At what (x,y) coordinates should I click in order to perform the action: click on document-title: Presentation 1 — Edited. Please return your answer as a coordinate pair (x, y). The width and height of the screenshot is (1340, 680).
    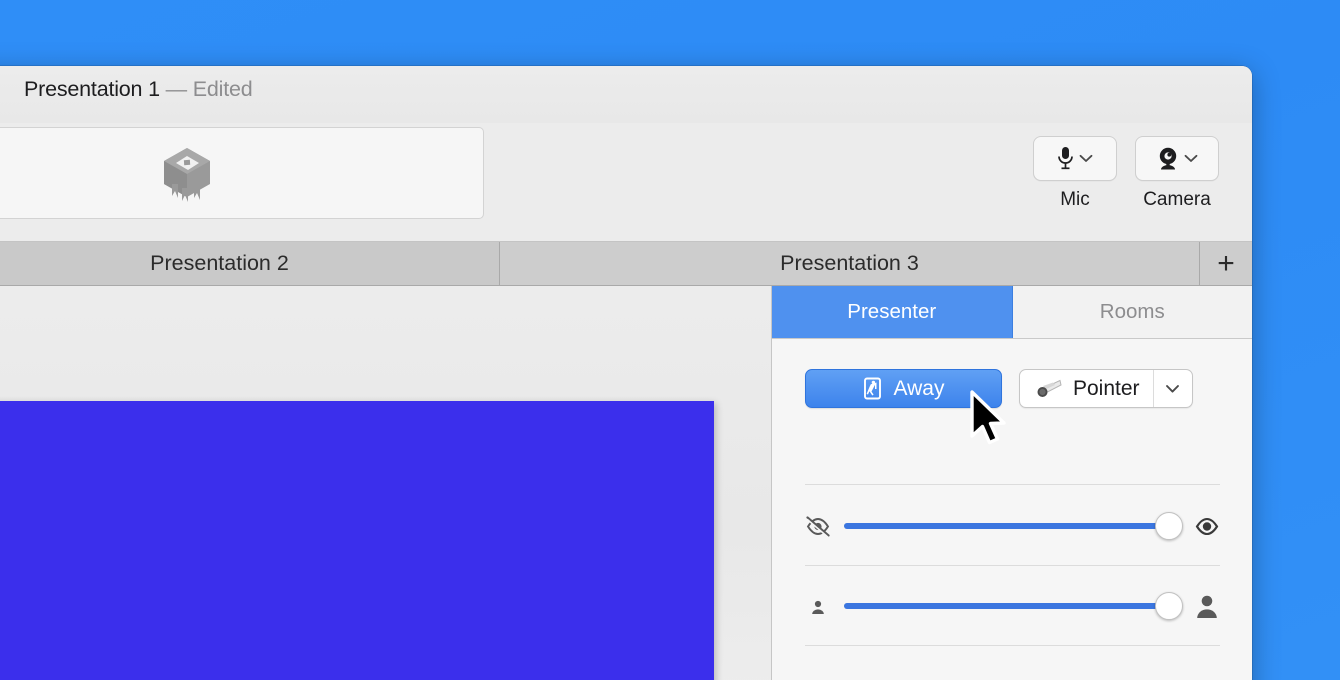
    Looking at the image, I should click on (138, 89).